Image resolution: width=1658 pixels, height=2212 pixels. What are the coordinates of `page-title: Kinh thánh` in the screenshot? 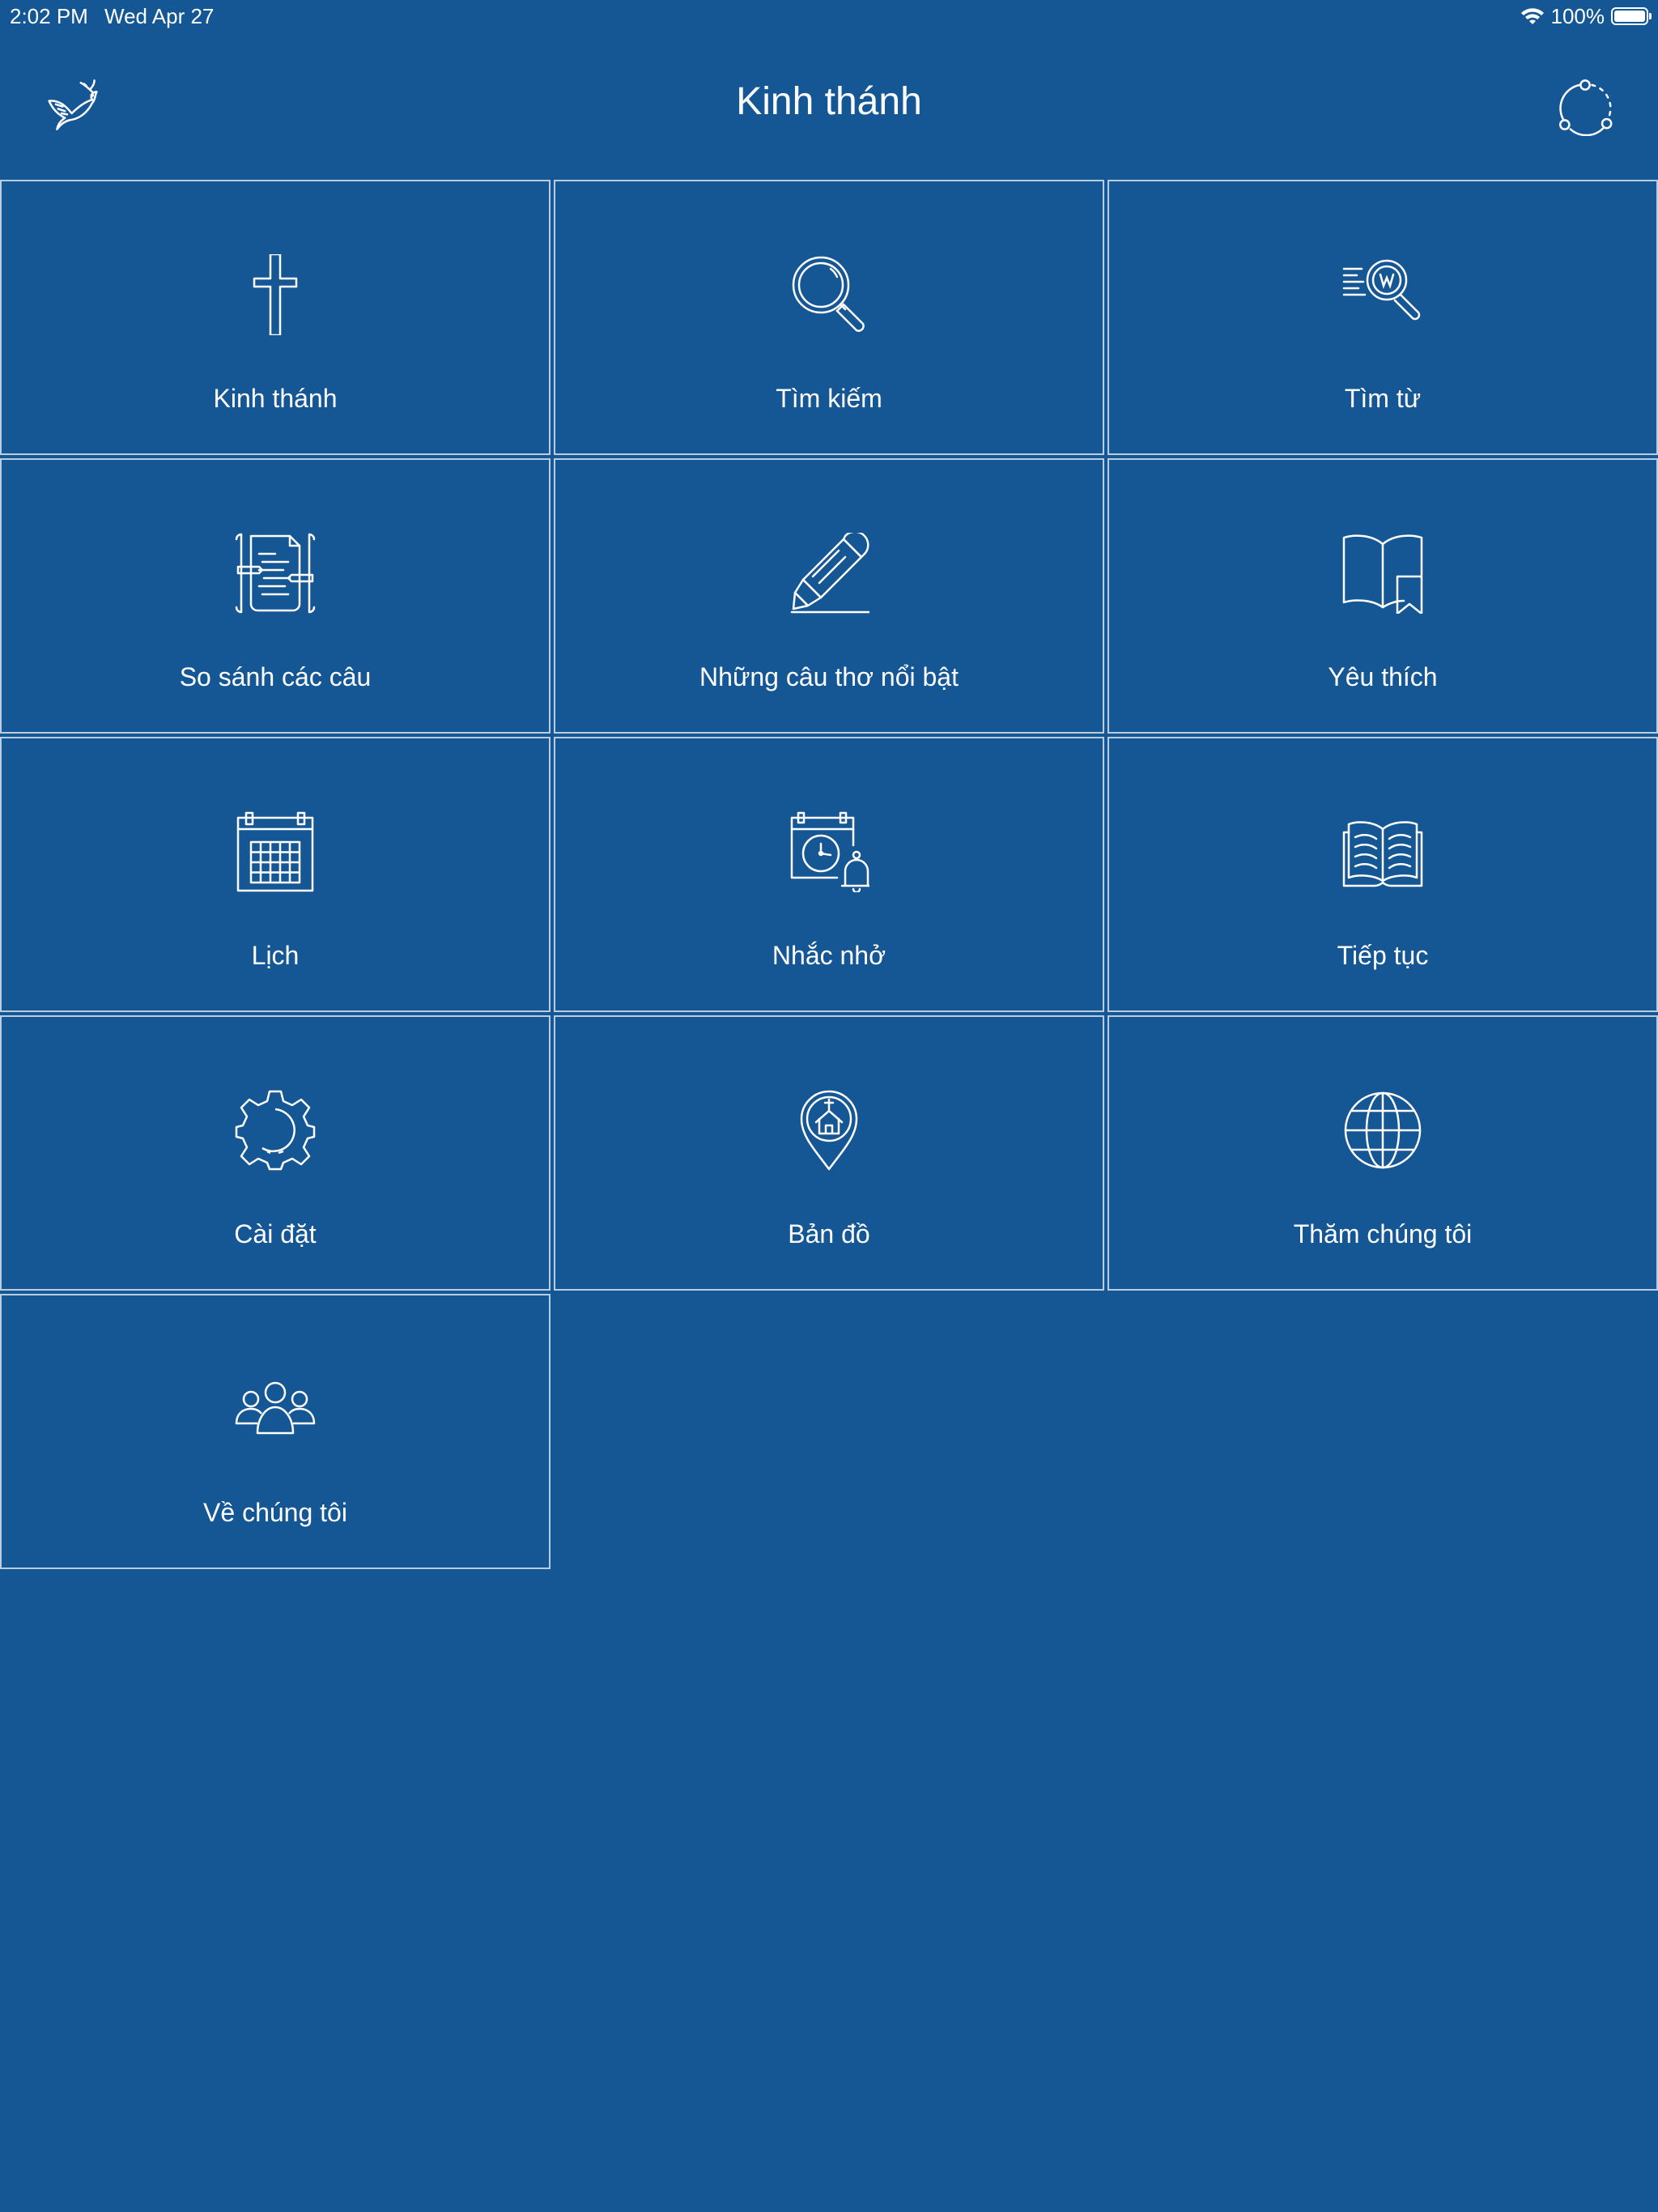 It's located at (829, 102).